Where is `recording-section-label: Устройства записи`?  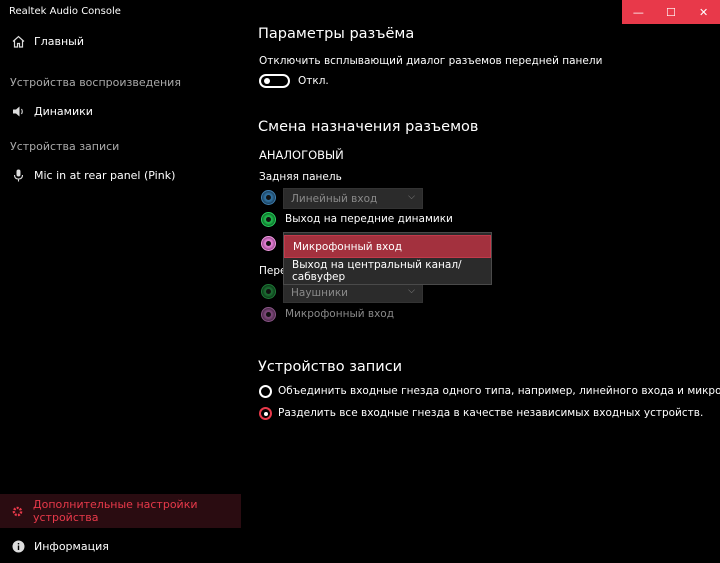
recording-section-label: Устройства записи is located at coordinates (65, 146).